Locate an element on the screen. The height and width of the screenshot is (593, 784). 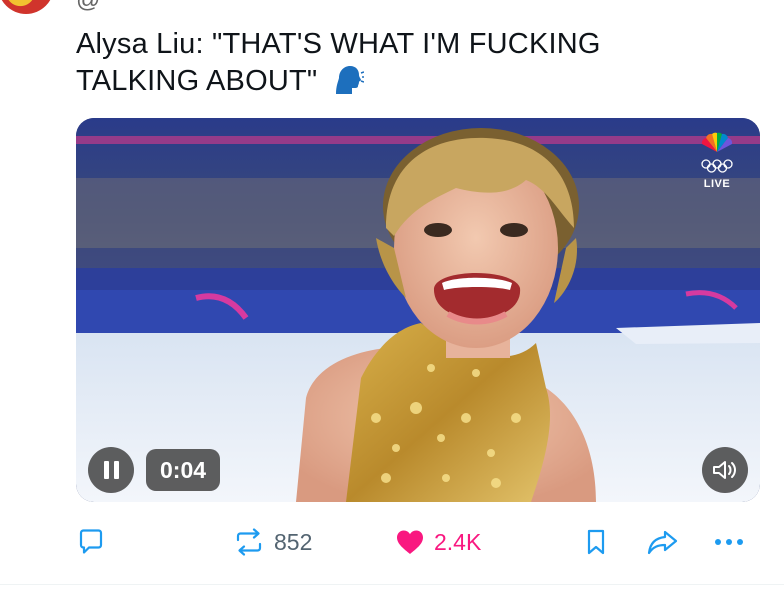
repost-button: 852 is located at coordinates (272, 542).